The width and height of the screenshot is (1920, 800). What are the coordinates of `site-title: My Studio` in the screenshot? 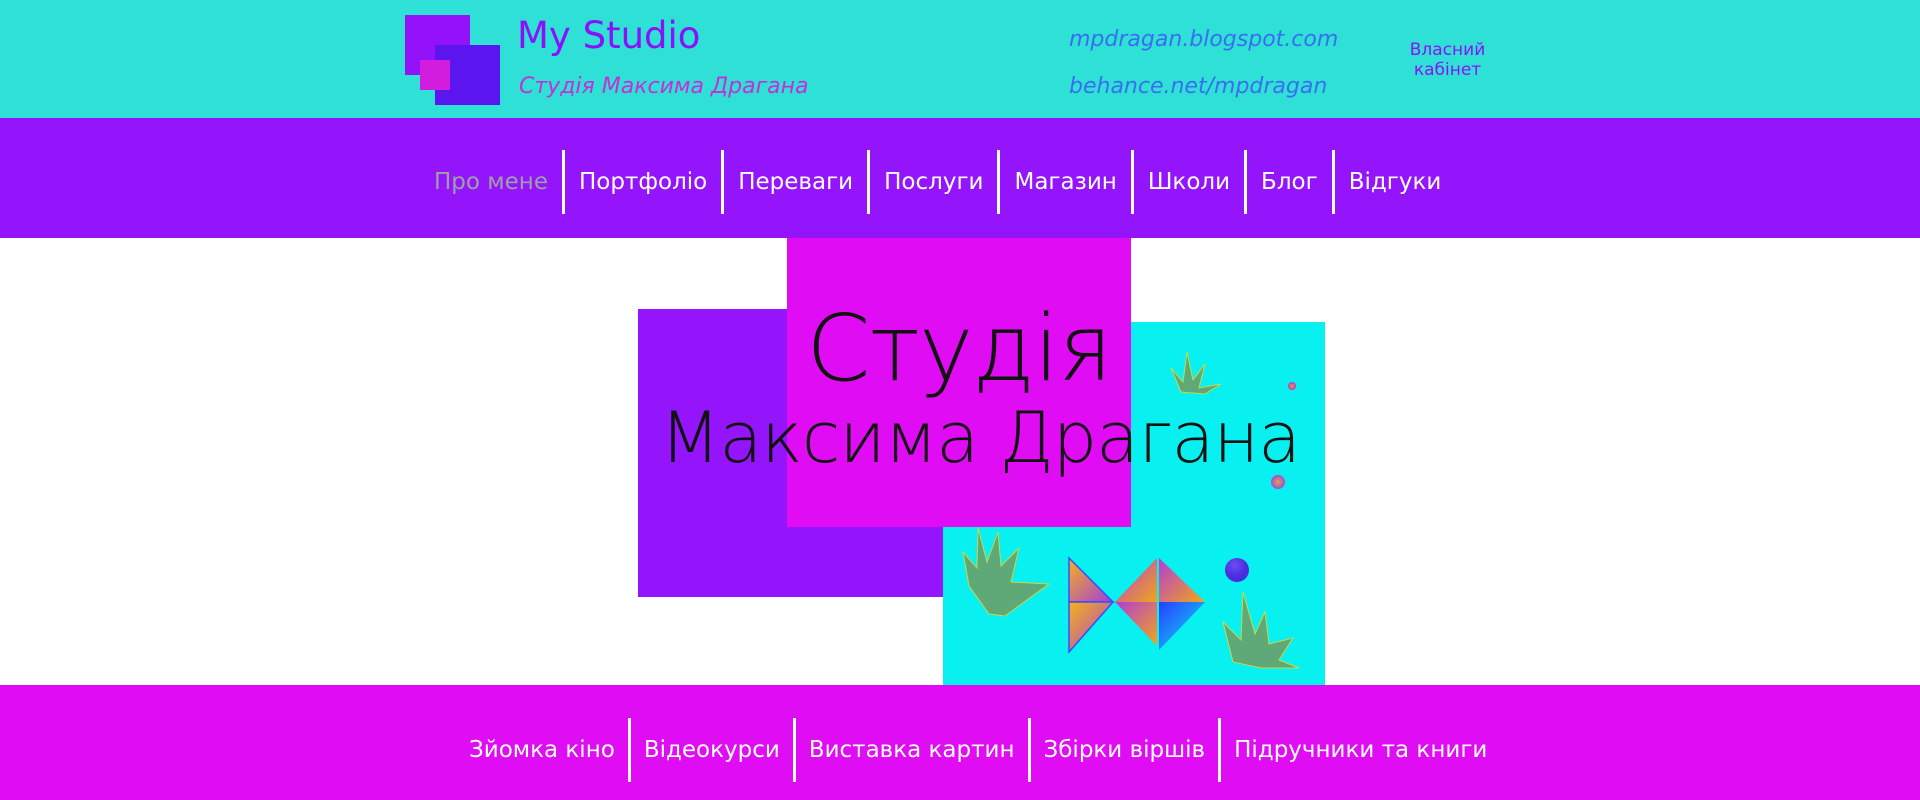 It's located at (608, 35).